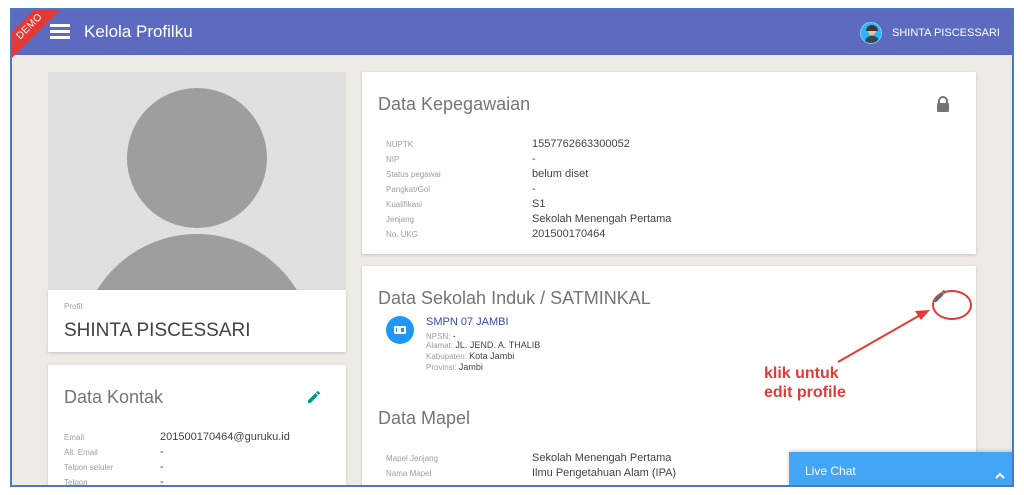 The height and width of the screenshot is (495, 1024). I want to click on annotation-line-2: edit profile, so click(805, 392).